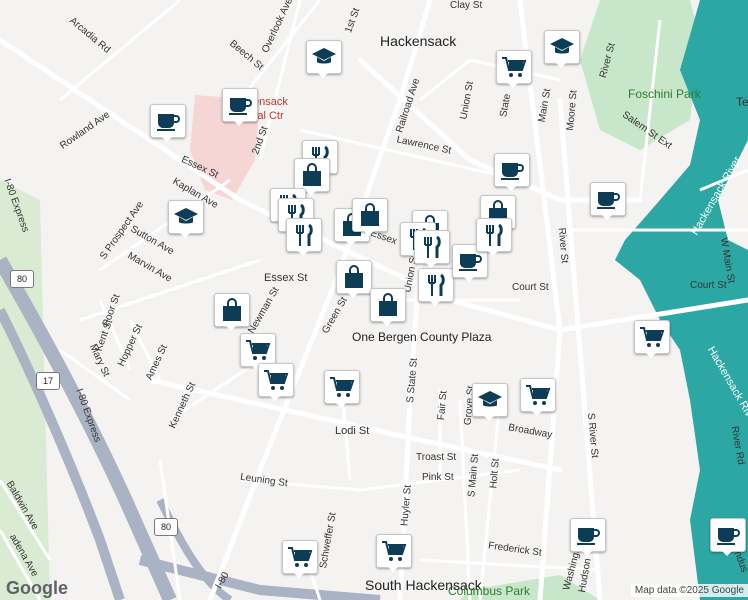 The image size is (748, 600). Describe the element at coordinates (689, 590) in the screenshot. I see `map-attribution: Map data ©2025 Google` at that location.